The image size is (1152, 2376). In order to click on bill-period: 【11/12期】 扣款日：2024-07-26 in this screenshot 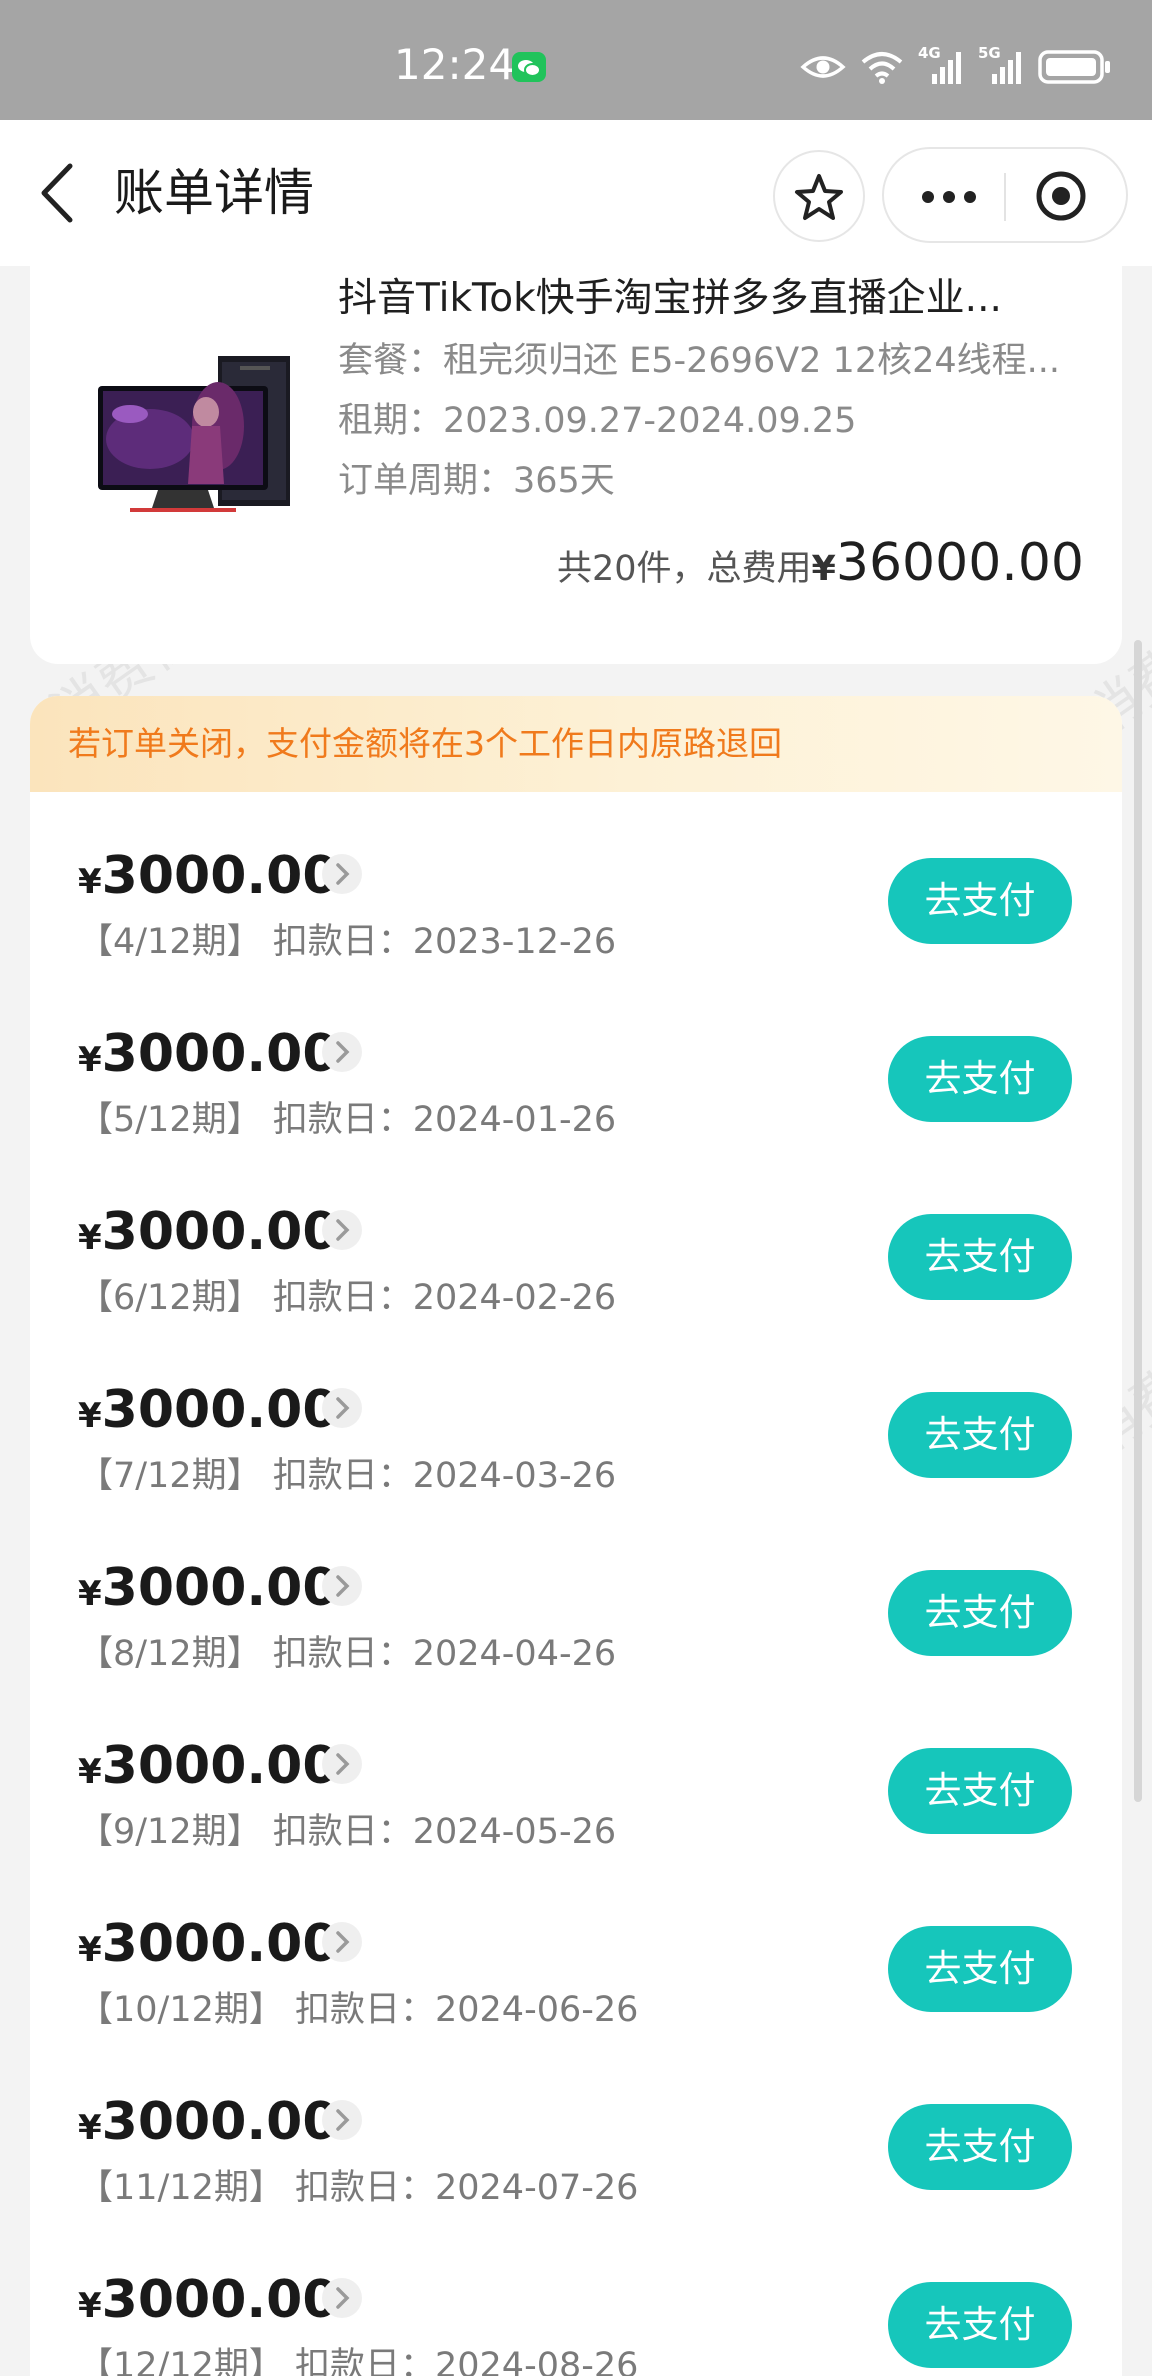, I will do `click(358, 2188)`.